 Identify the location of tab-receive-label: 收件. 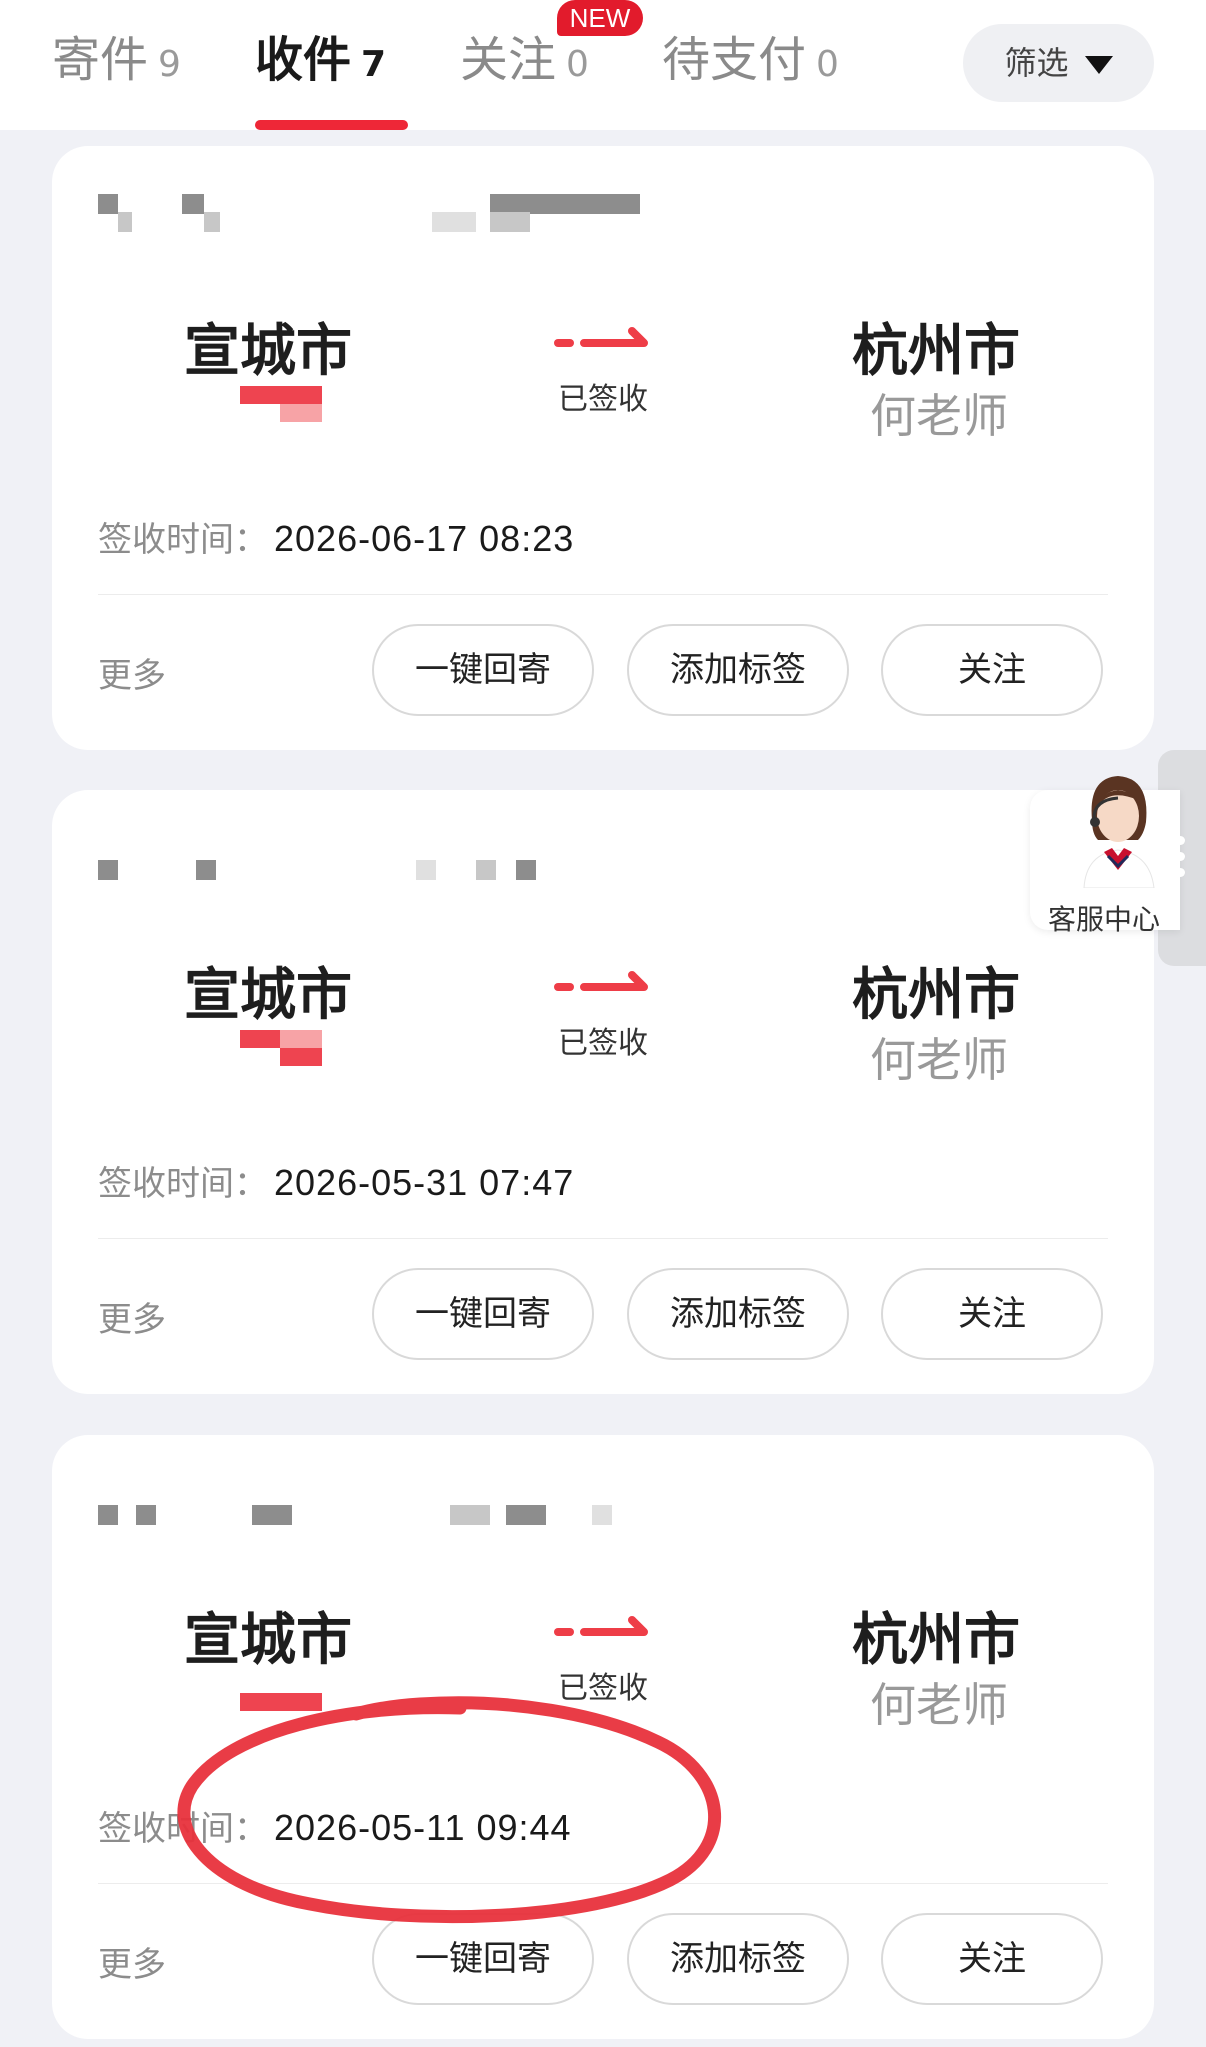
(303, 60).